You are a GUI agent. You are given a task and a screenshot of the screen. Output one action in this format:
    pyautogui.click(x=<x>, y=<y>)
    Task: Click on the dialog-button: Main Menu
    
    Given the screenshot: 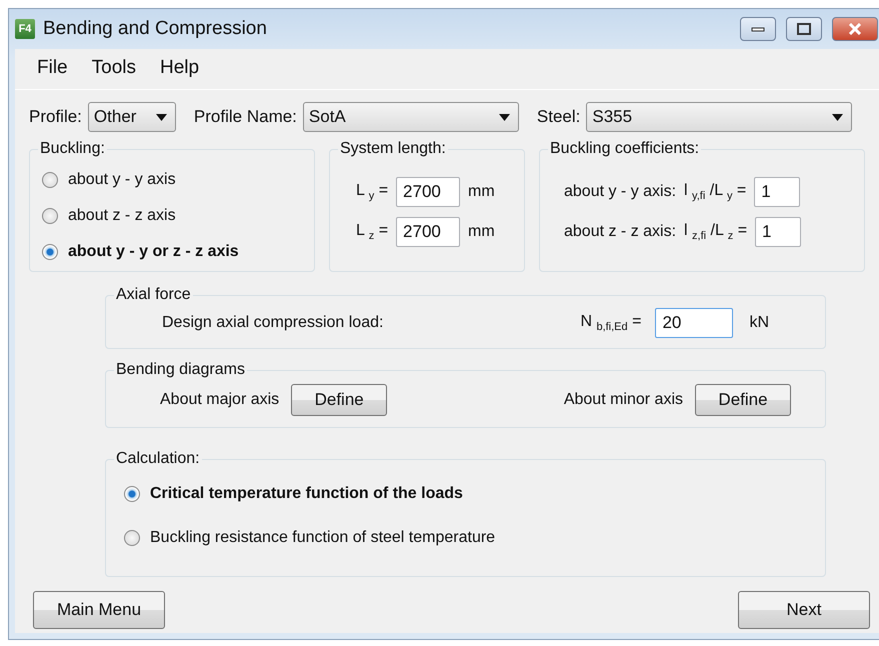 What is the action you would take?
    pyautogui.click(x=99, y=610)
    